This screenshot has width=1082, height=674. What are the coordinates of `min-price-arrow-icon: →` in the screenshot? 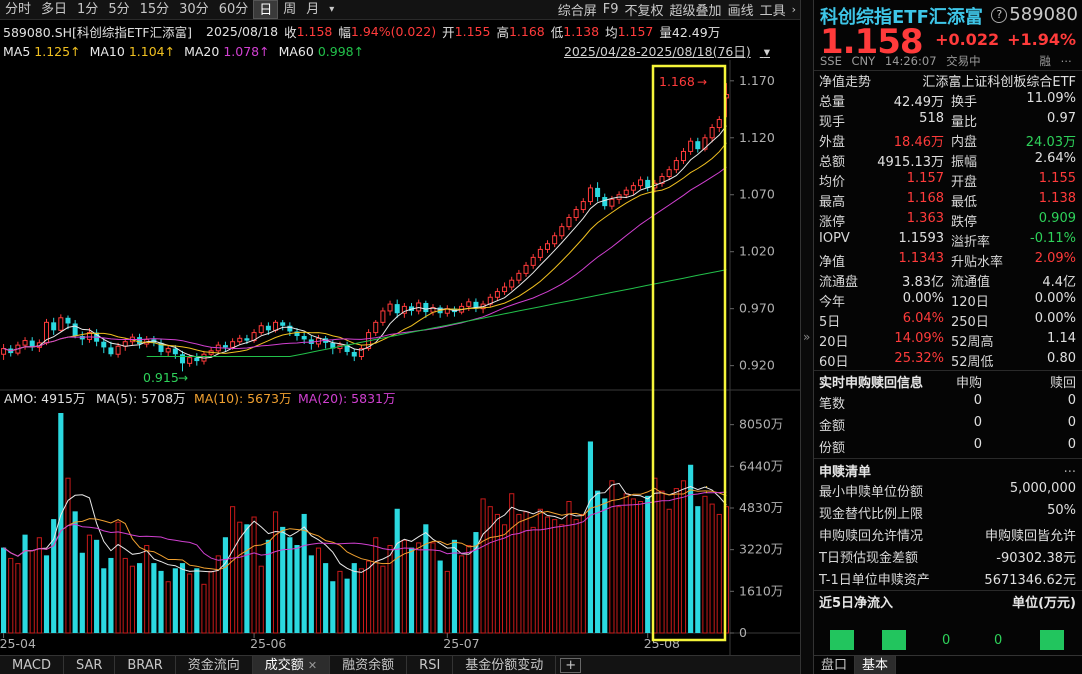 It's located at (183, 378).